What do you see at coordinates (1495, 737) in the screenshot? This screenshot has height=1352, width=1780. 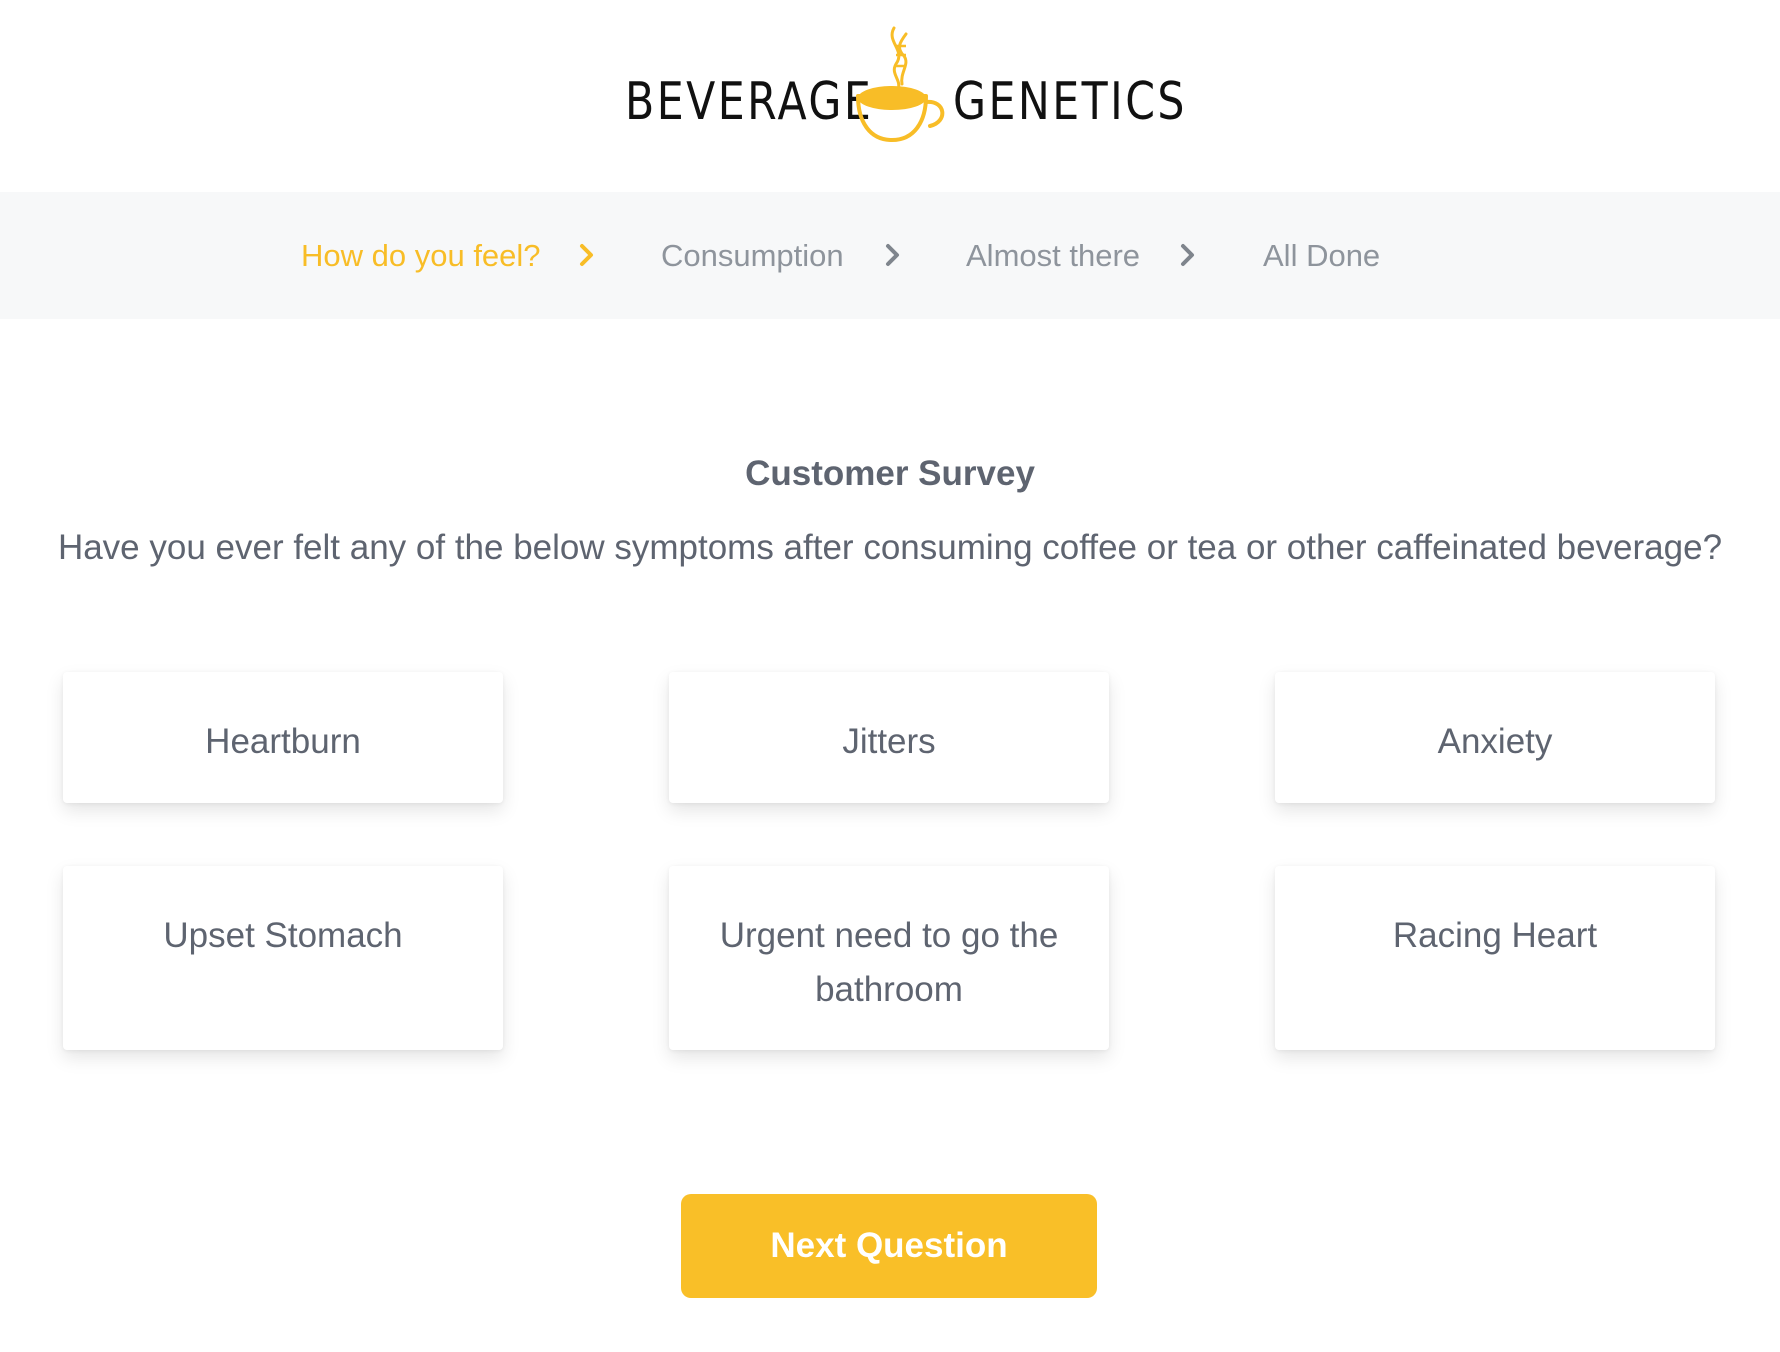 I see `option-anxiety: Anxiety` at bounding box center [1495, 737].